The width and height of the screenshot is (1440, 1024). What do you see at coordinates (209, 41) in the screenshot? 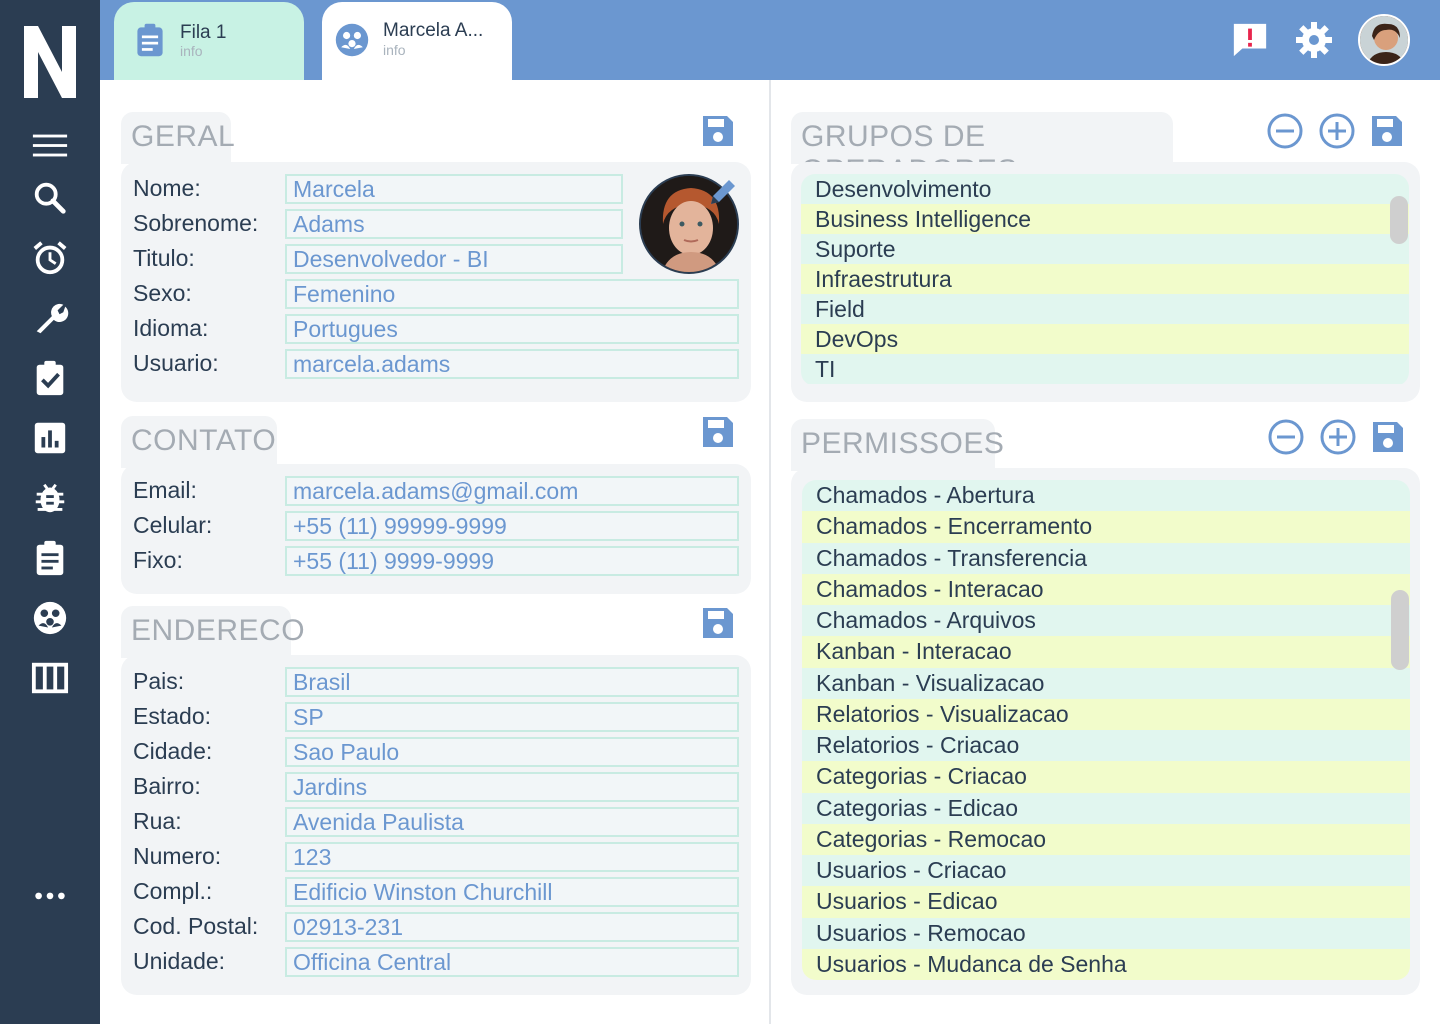
I see `tab-fila-1: Fila 1 info` at bounding box center [209, 41].